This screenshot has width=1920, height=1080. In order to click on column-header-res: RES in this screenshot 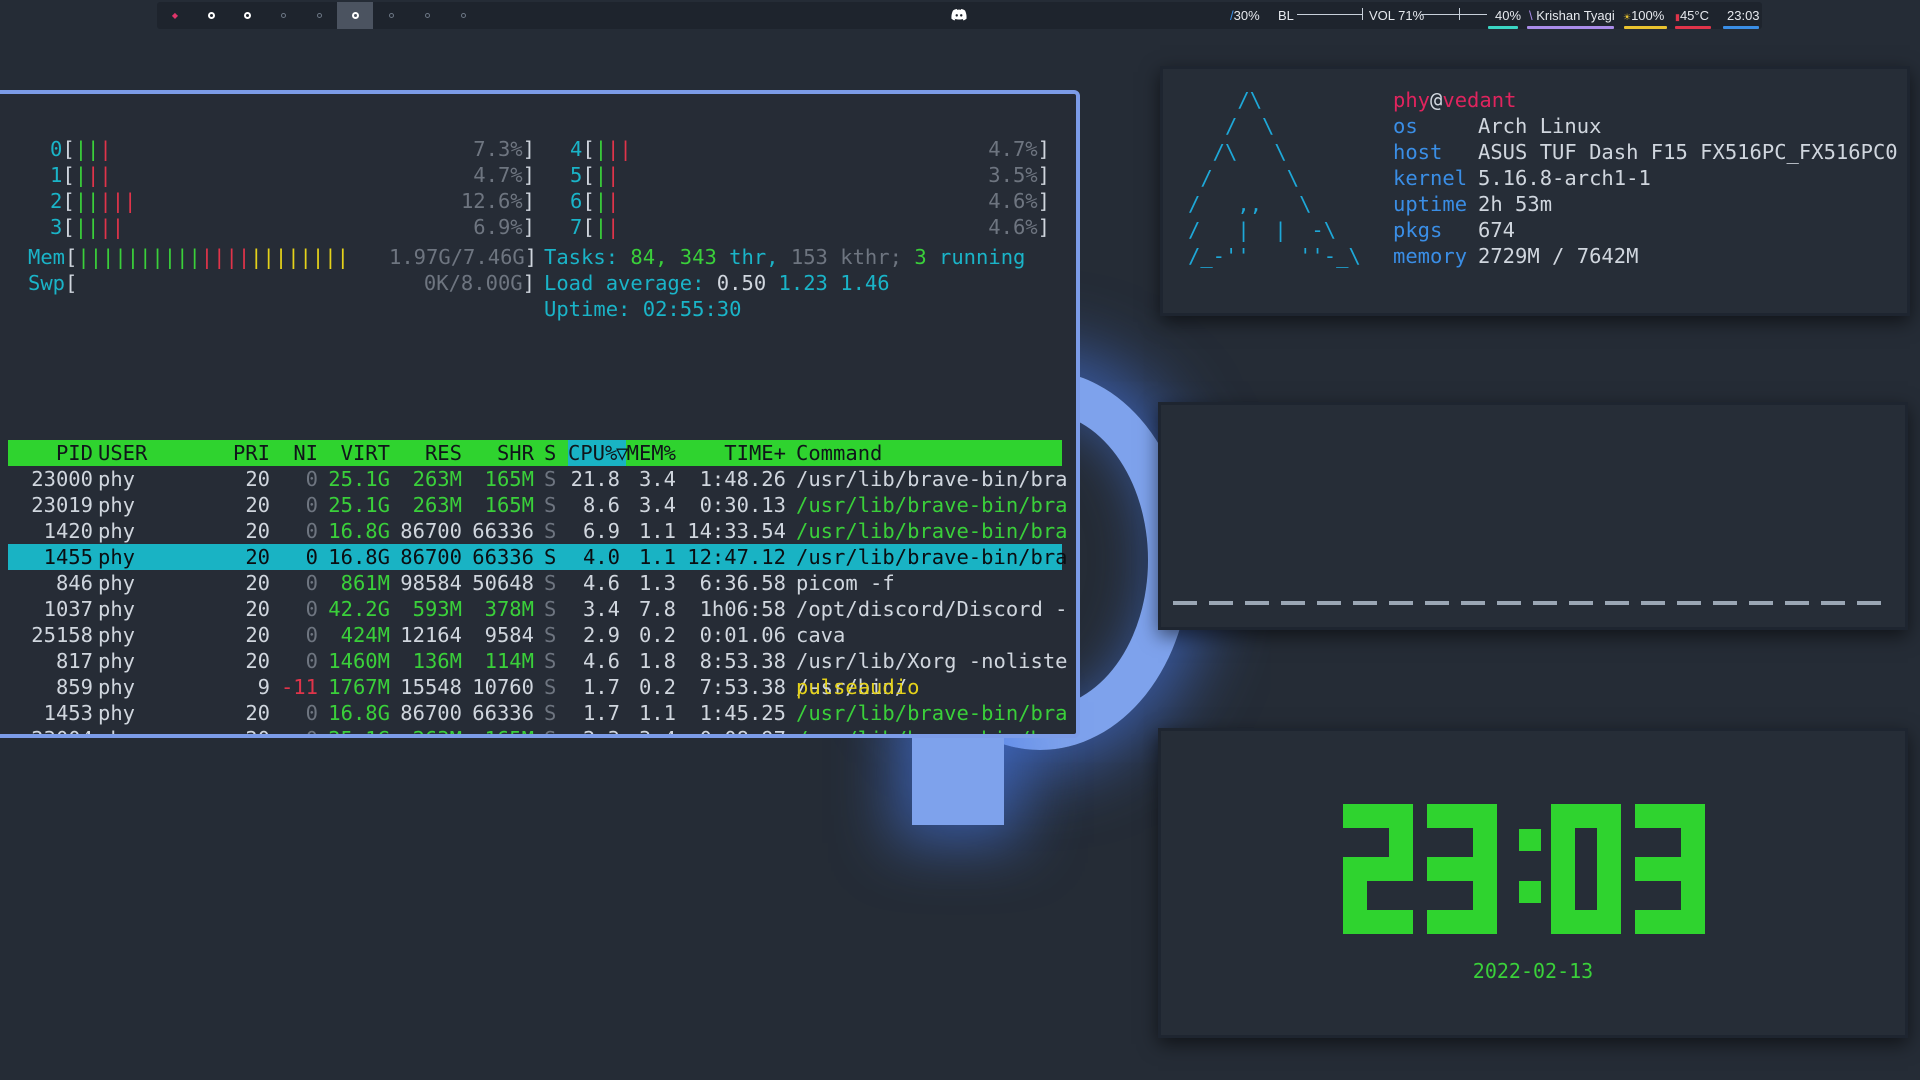, I will do `click(443, 453)`.